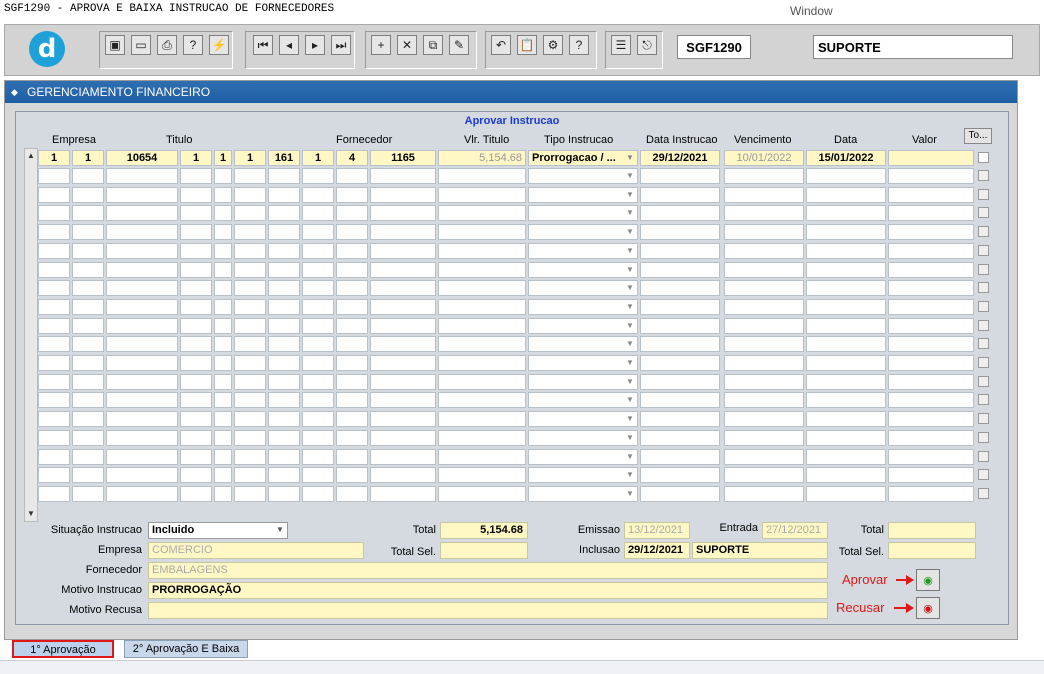 The width and height of the screenshot is (1044, 674). What do you see at coordinates (263, 45) in the screenshot?
I see `first-record-icon: ⏮` at bounding box center [263, 45].